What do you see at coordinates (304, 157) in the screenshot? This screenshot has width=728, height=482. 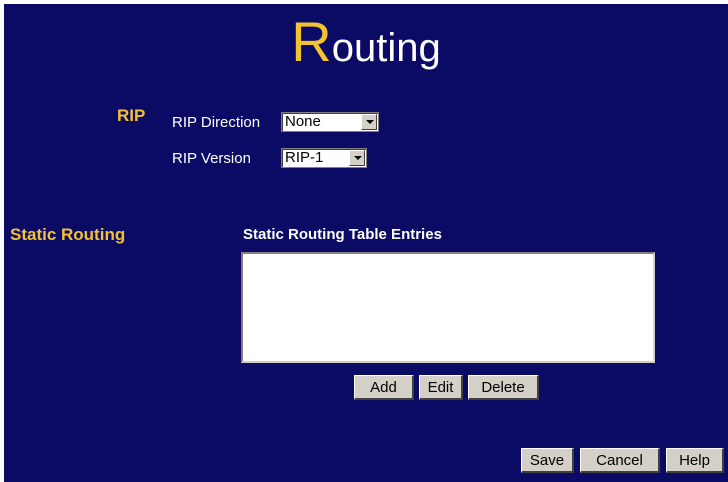 I see `rip-version-value: RIP-1` at bounding box center [304, 157].